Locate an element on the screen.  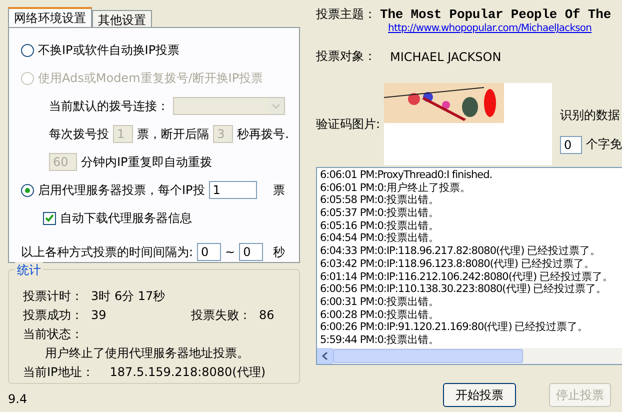
log-entry: 6:05:37 PM:0:投票出错。 is located at coordinates (380, 213).